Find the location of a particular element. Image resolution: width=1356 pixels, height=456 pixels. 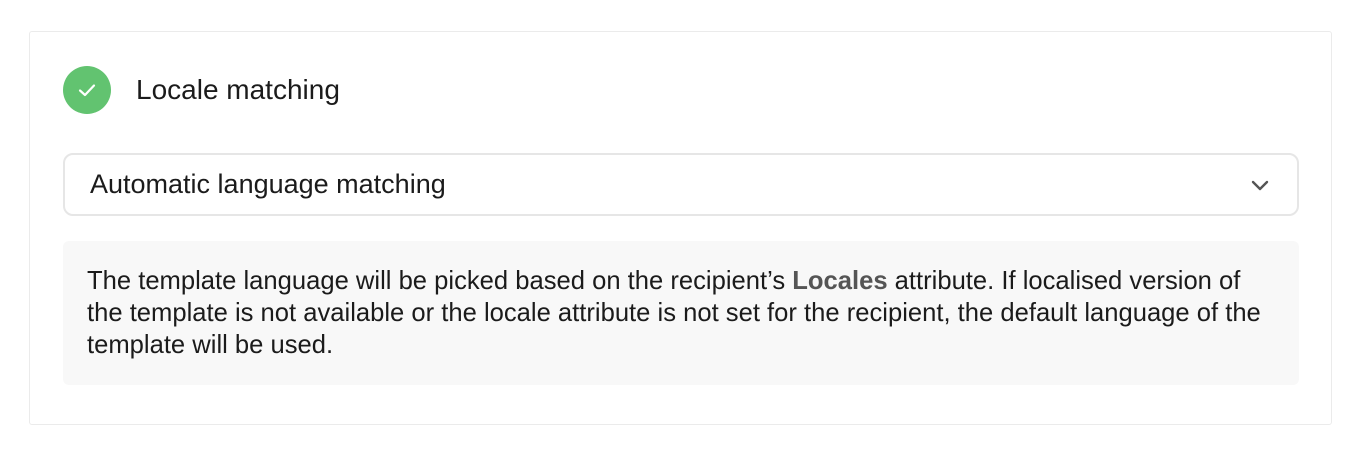

chevron-down-icon is located at coordinates (1260, 185).